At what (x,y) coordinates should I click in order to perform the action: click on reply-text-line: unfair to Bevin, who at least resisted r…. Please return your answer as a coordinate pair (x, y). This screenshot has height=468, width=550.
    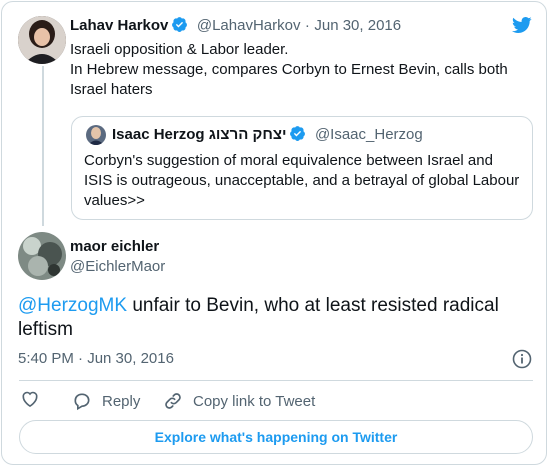
    Looking at the image, I should click on (313, 305).